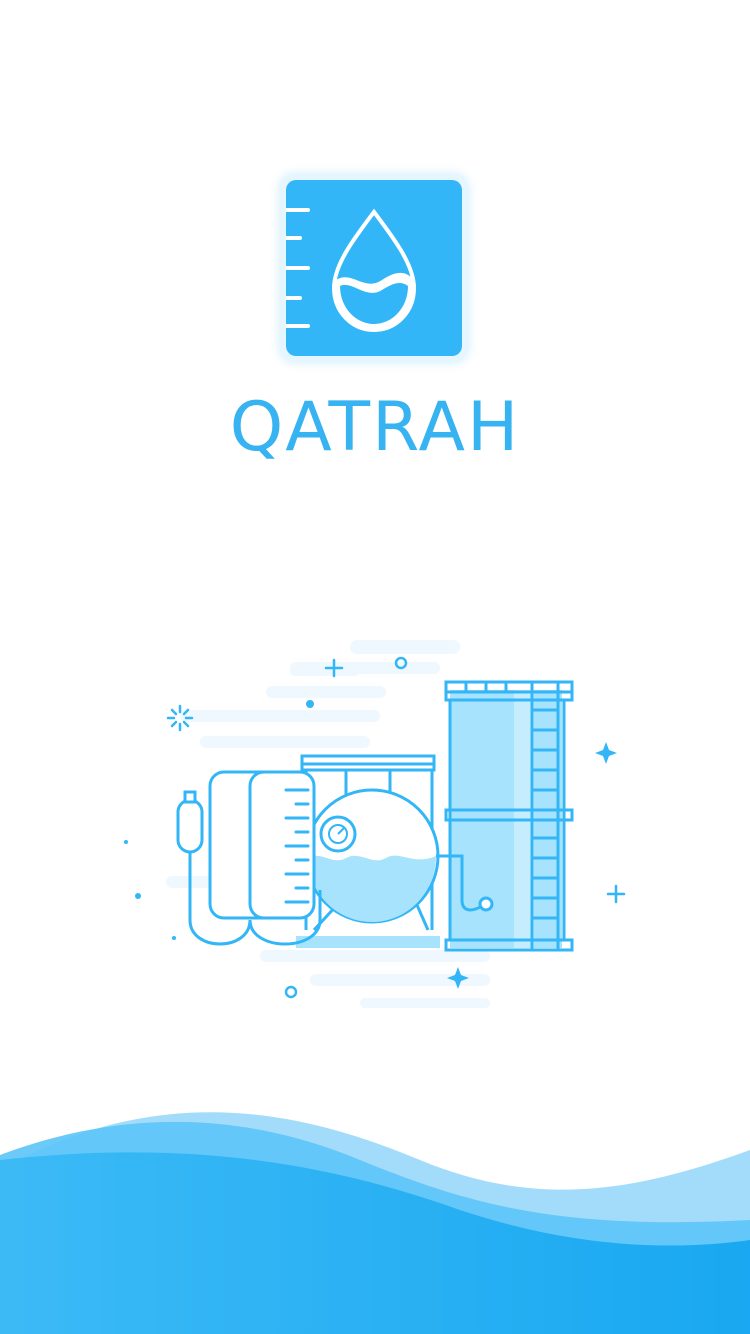 Image resolution: width=750 pixels, height=1334 pixels. I want to click on app-logo, so click(374, 268).